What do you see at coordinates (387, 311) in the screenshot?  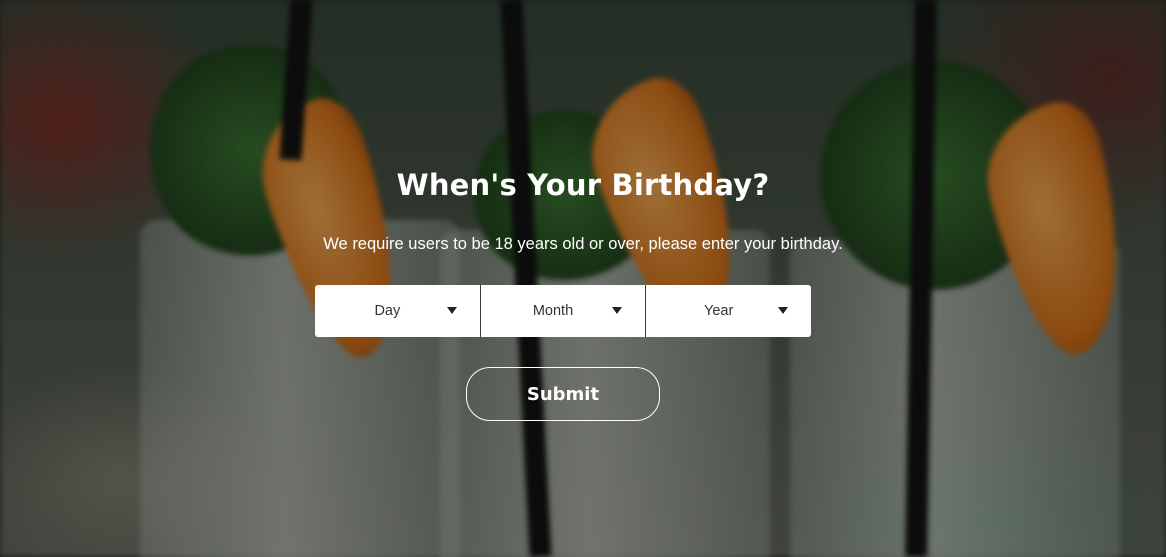 I see `day-select-label: Day` at bounding box center [387, 311].